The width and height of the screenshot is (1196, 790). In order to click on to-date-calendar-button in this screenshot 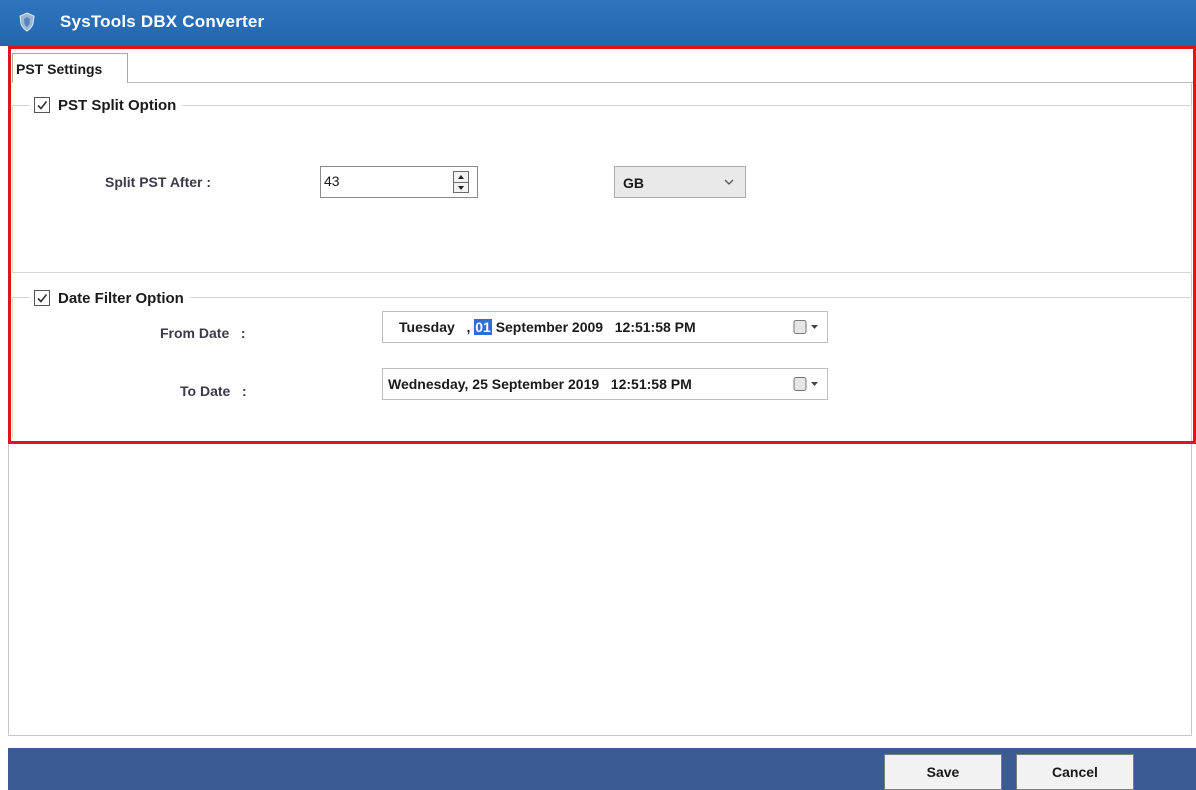, I will do `click(806, 384)`.